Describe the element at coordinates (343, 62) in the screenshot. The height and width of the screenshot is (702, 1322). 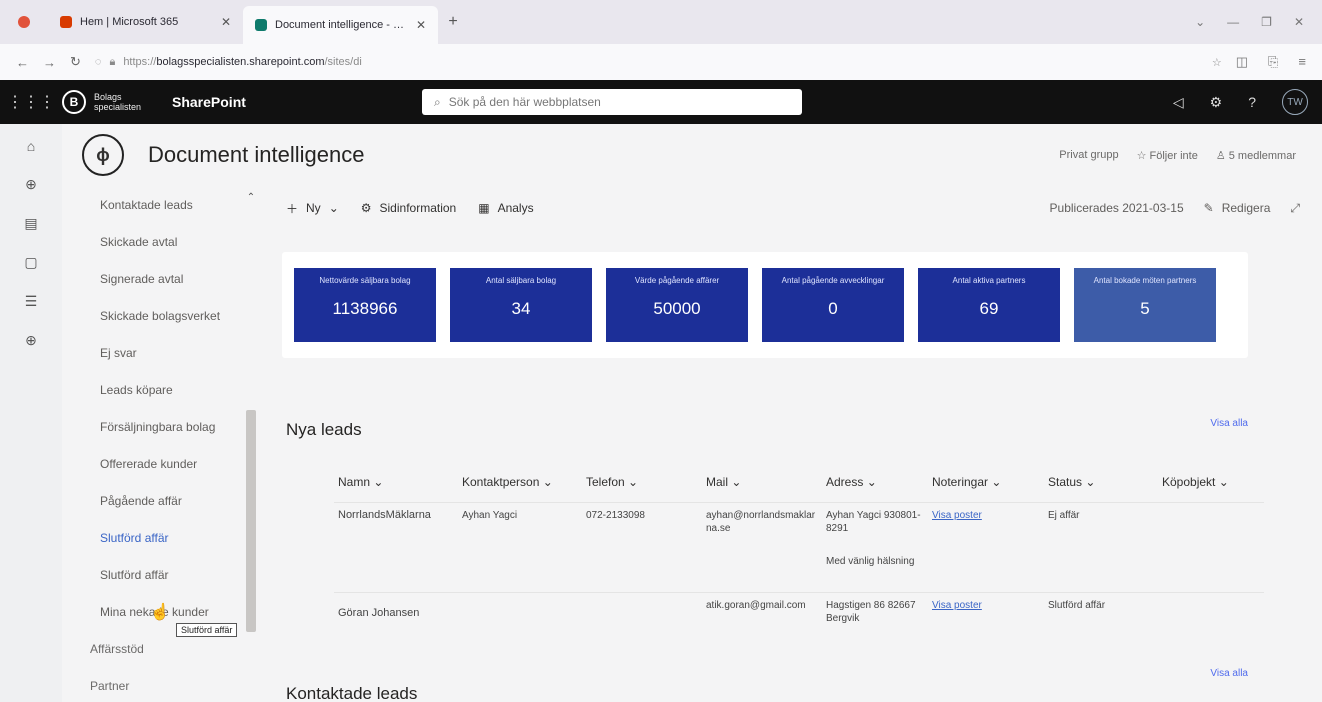
I see `url-path: /sites/di` at that location.